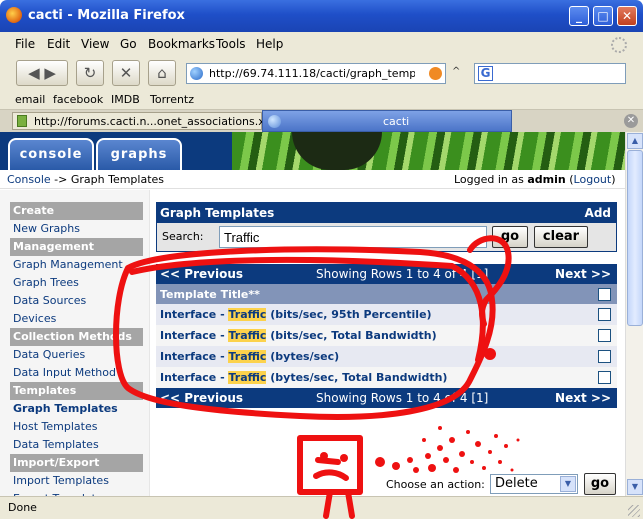 The height and width of the screenshot is (519, 643). Describe the element at coordinates (627, 16) in the screenshot. I see `close-button: ✕` at that location.